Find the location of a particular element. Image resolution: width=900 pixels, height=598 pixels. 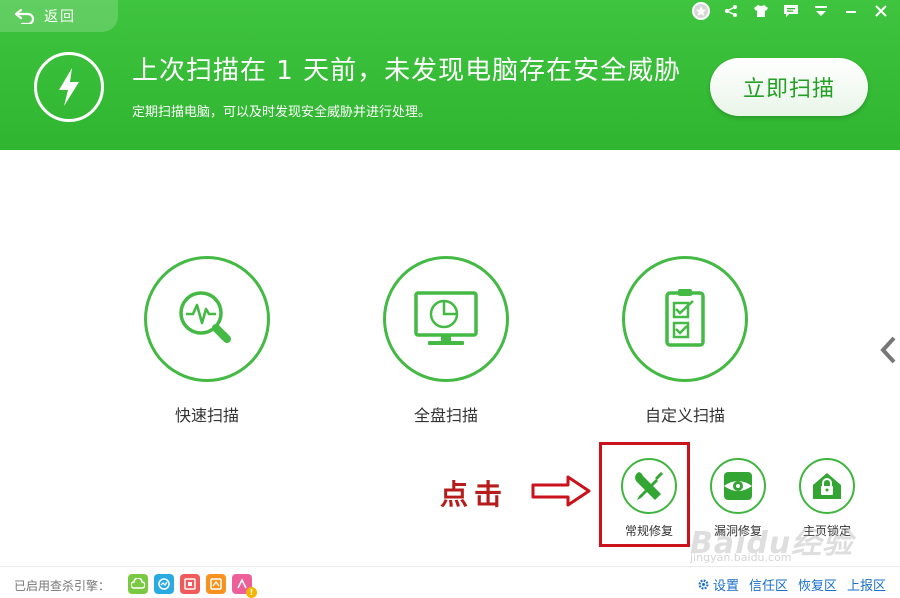

window-controls is located at coordinates (791, 11).